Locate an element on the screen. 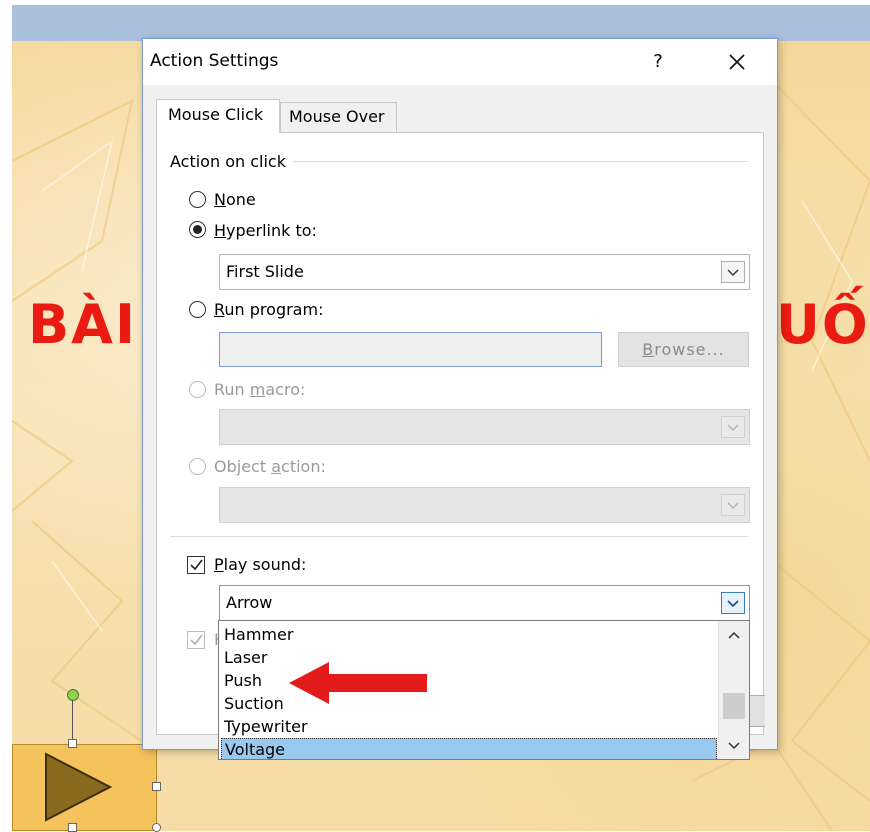 The image size is (870, 832). slide-title-right: UỐ is located at coordinates (823, 324).